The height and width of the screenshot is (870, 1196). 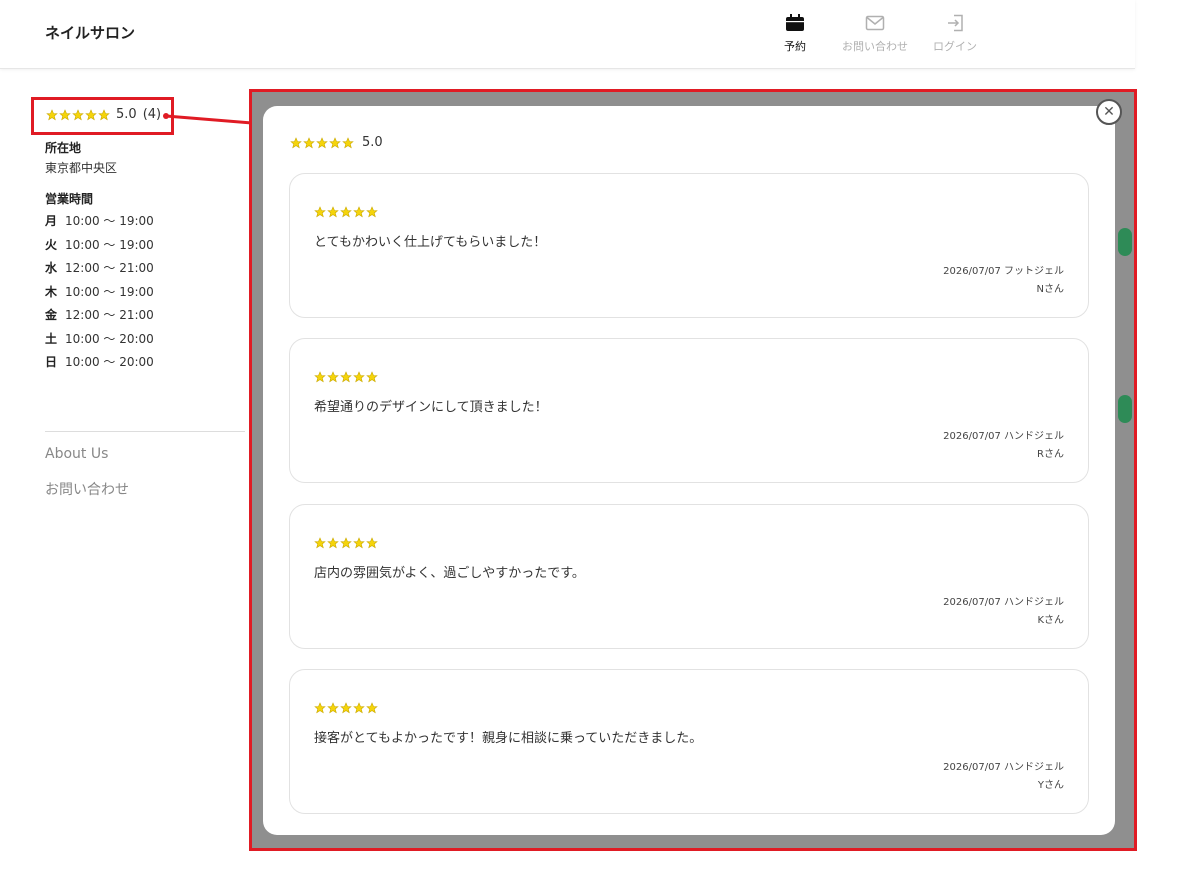 I want to click on hours-row: 日 10:00 〜 20:00, so click(x=99, y=362).